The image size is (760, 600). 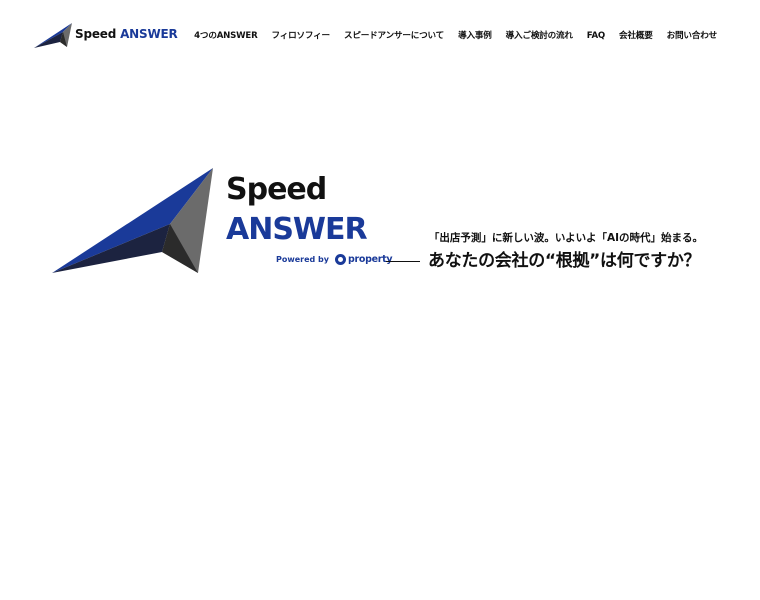 What do you see at coordinates (364, 259) in the screenshot?
I see `property-logo: property` at bounding box center [364, 259].